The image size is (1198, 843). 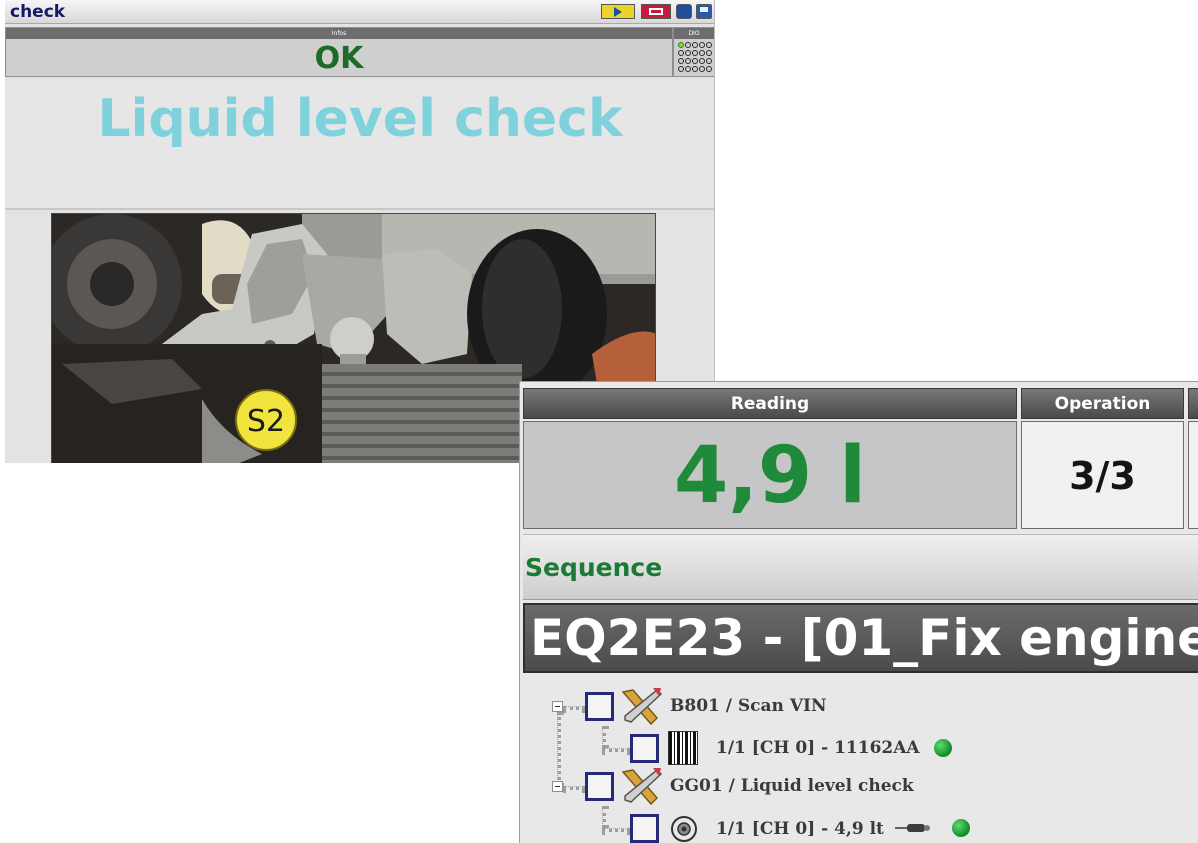 What do you see at coordinates (684, 829) in the screenshot?
I see `gear-icon` at bounding box center [684, 829].